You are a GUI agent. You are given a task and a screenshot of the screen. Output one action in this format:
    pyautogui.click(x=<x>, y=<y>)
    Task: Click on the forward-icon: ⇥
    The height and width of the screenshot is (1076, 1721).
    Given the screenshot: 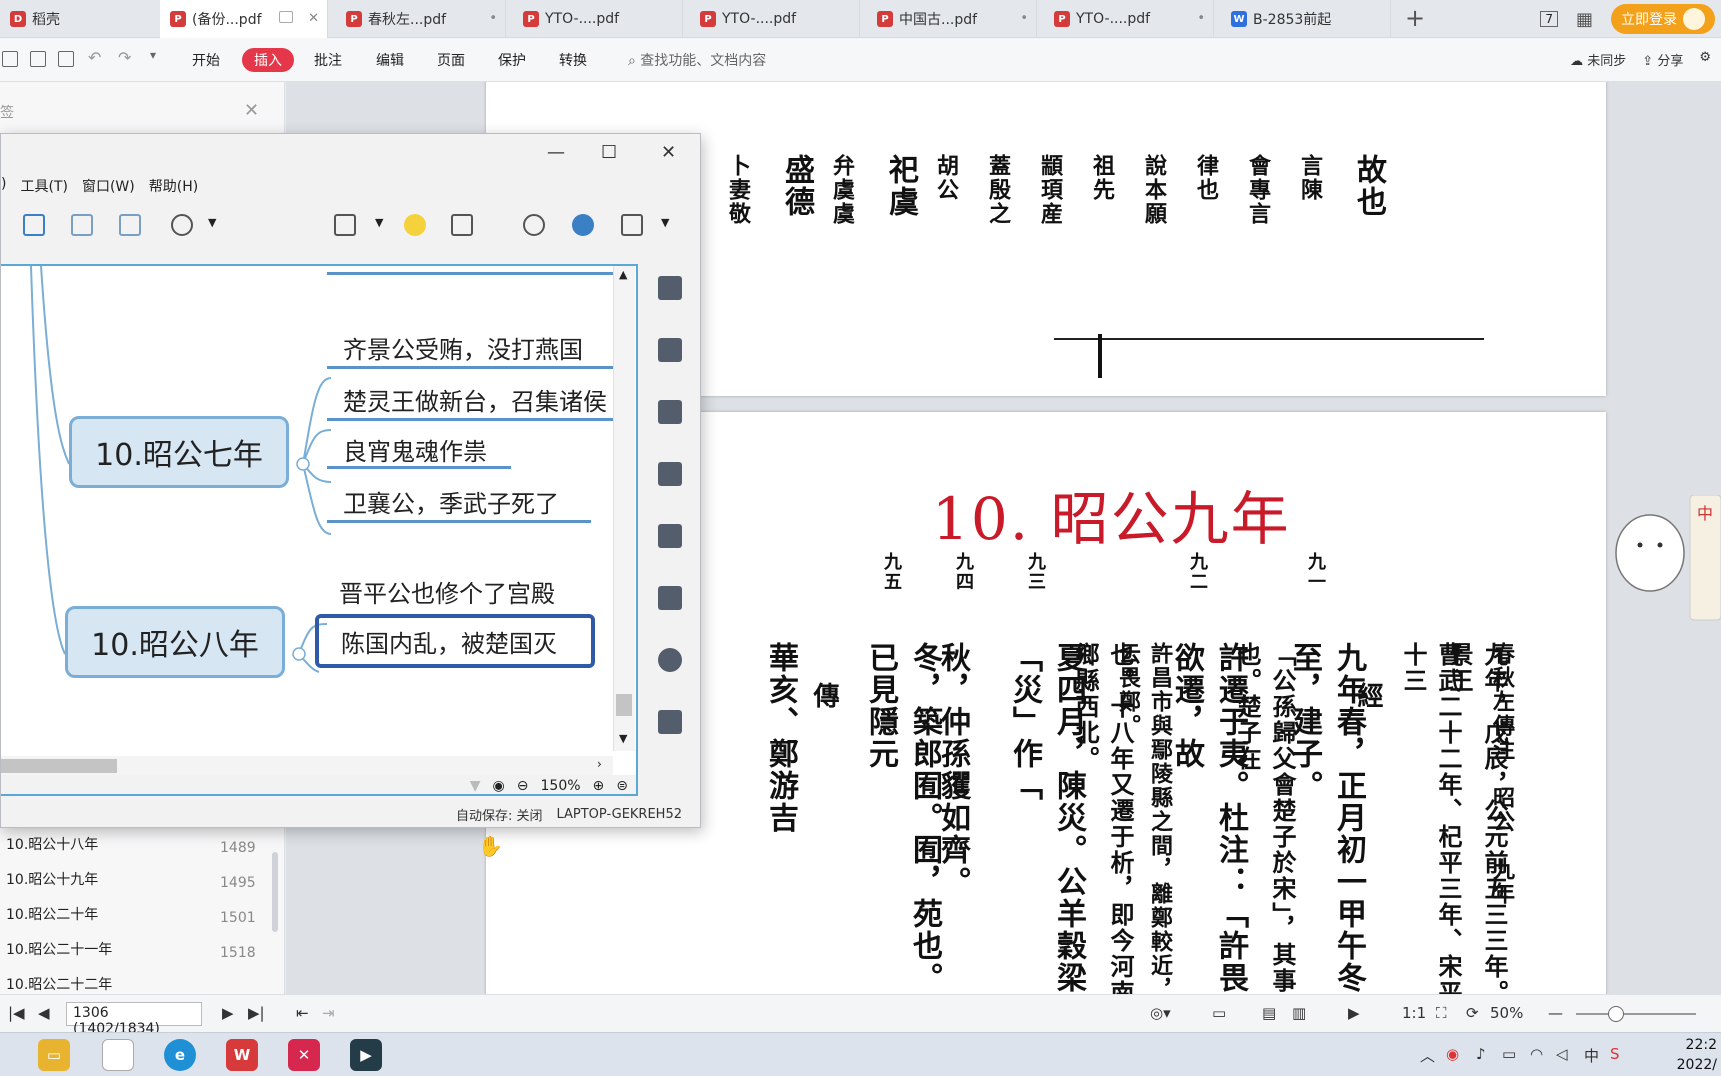 What is the action you would take?
    pyautogui.click(x=328, y=1013)
    